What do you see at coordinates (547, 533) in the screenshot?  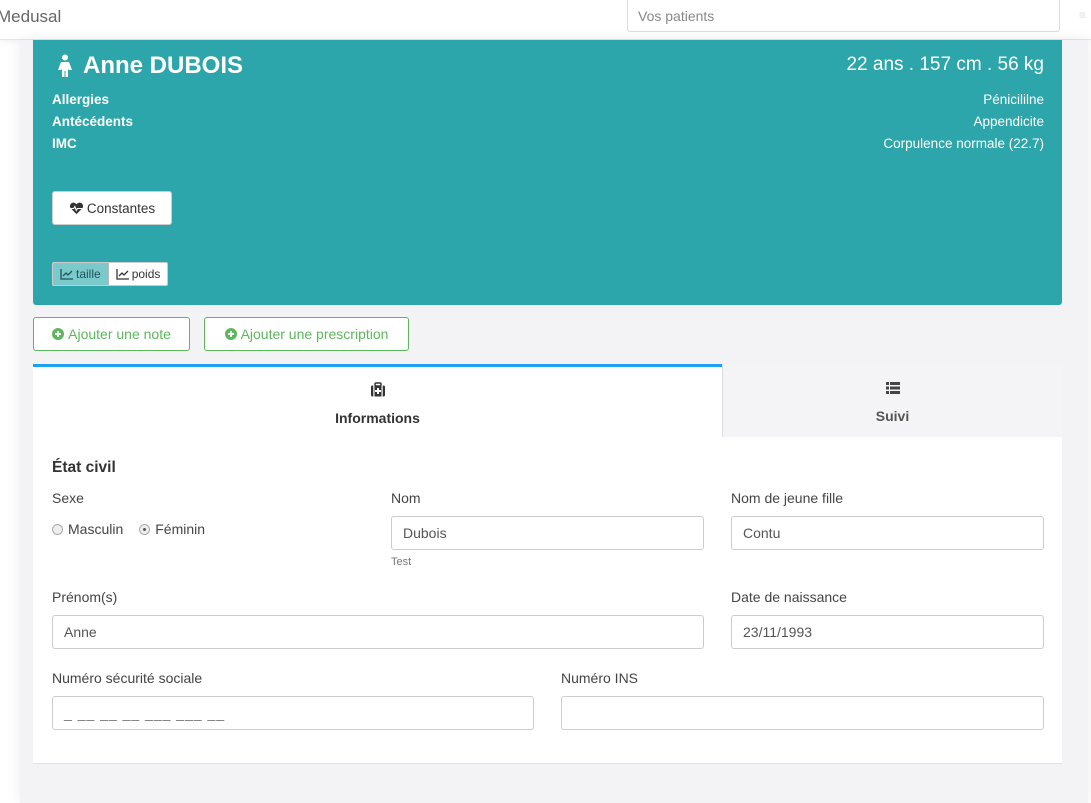 I see `nom-input: Dubois` at bounding box center [547, 533].